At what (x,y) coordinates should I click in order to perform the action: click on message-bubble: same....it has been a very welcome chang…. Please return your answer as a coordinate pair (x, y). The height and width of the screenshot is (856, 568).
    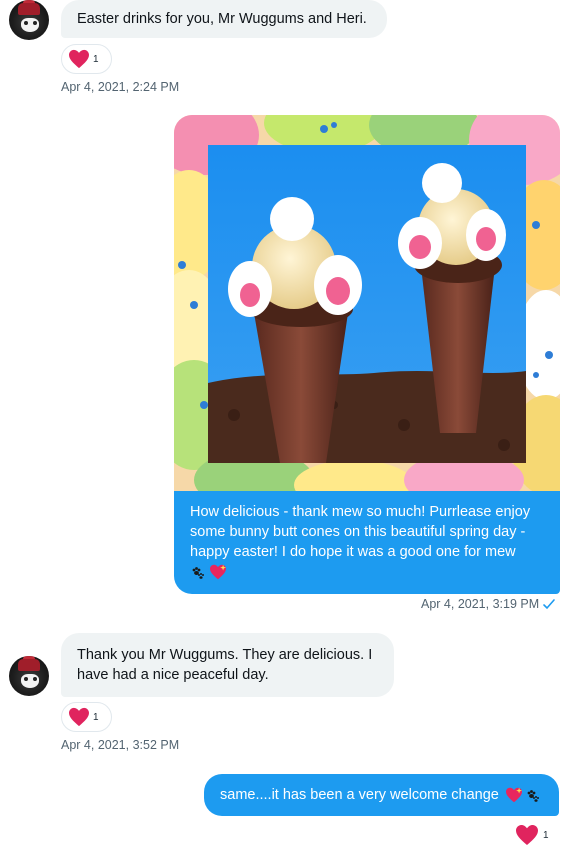
    Looking at the image, I should click on (381, 795).